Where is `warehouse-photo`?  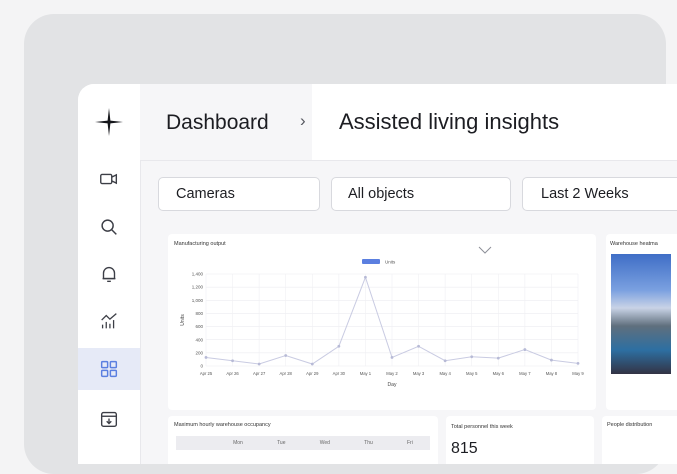 warehouse-photo is located at coordinates (641, 314).